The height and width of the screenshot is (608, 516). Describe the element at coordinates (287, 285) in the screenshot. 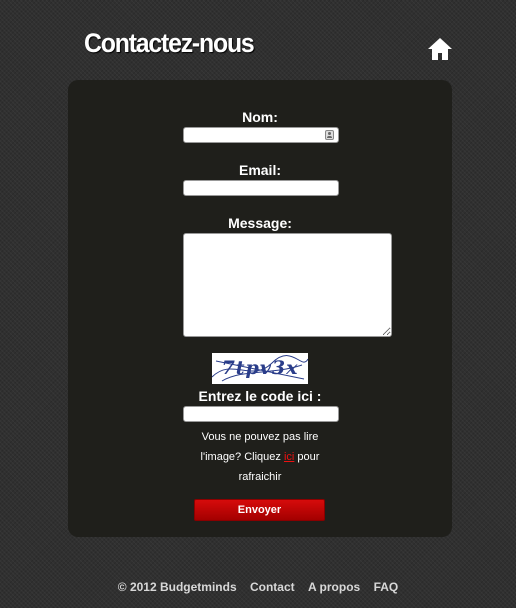

I see `message-field` at that location.